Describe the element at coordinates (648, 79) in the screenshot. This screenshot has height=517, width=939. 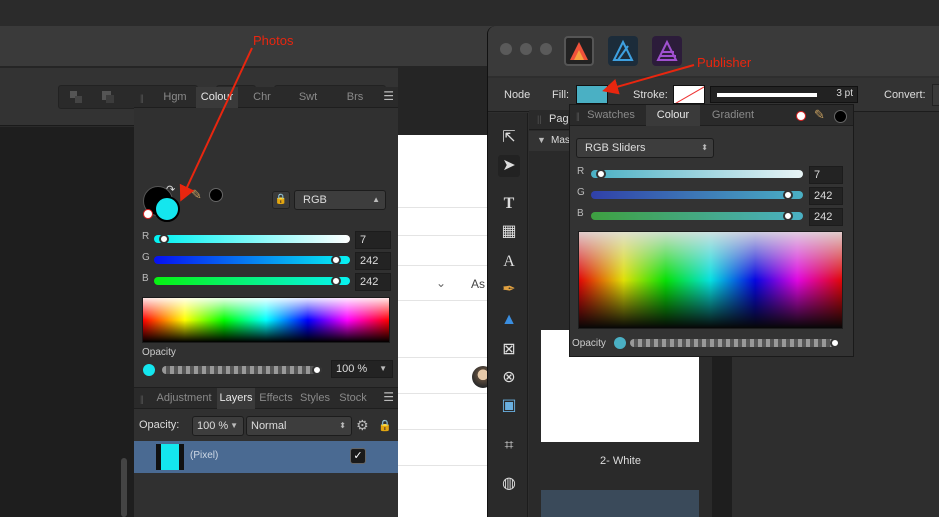
I see `arrow-publisher` at that location.